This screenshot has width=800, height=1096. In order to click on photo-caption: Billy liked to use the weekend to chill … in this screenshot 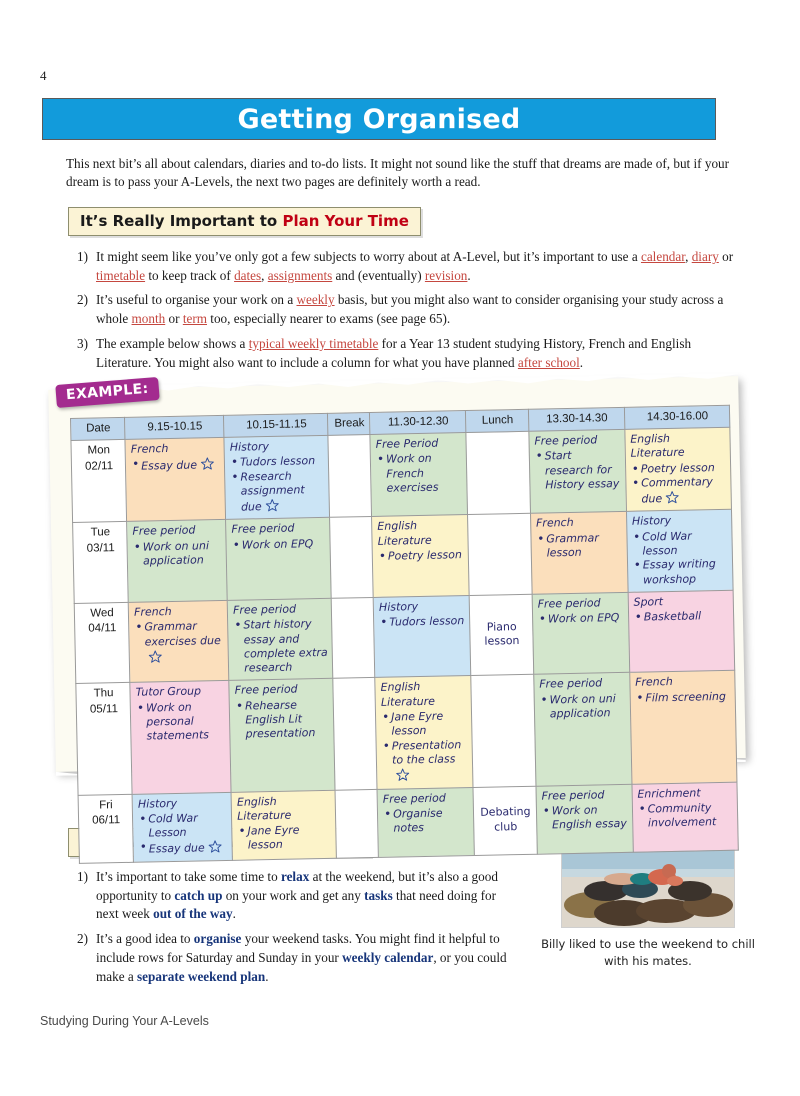, I will do `click(648, 952)`.